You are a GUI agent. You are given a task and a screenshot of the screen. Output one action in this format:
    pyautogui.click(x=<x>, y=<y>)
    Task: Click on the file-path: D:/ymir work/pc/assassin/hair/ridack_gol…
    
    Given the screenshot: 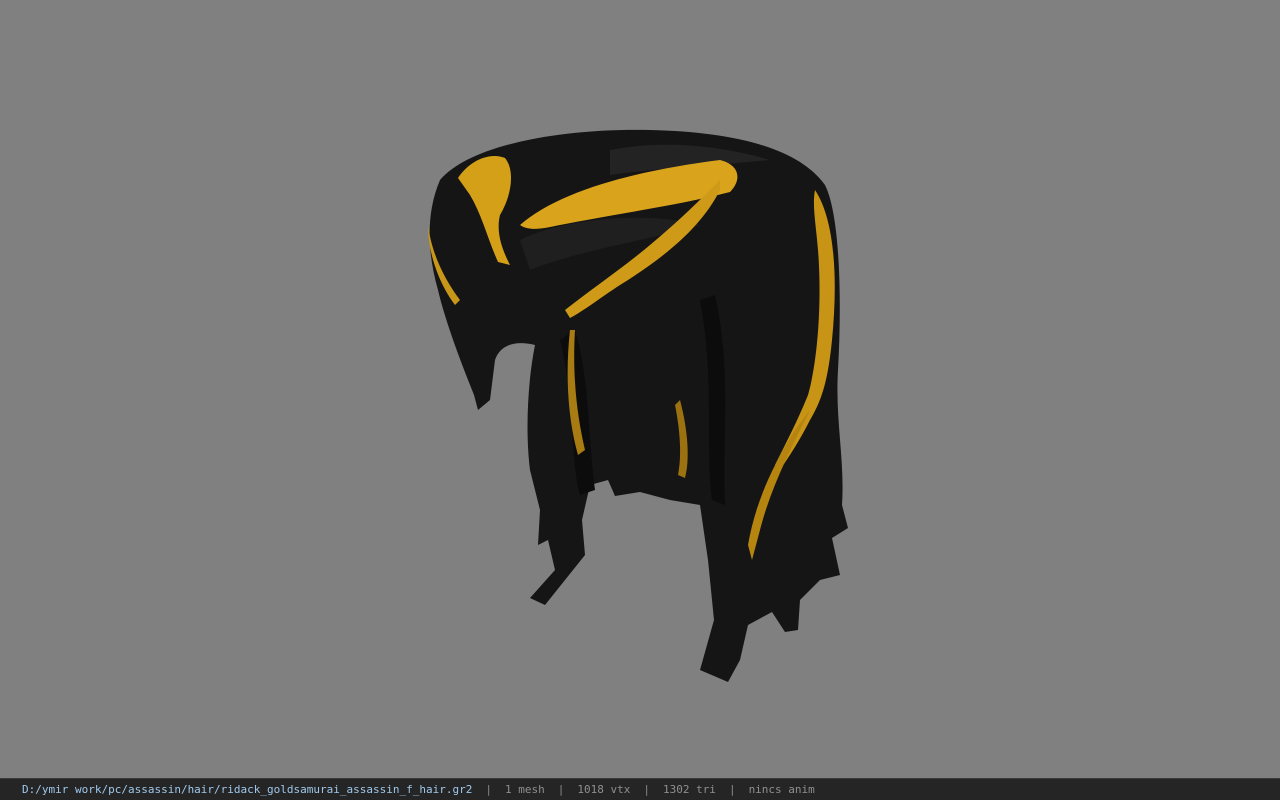 What is the action you would take?
    pyautogui.click(x=247, y=789)
    